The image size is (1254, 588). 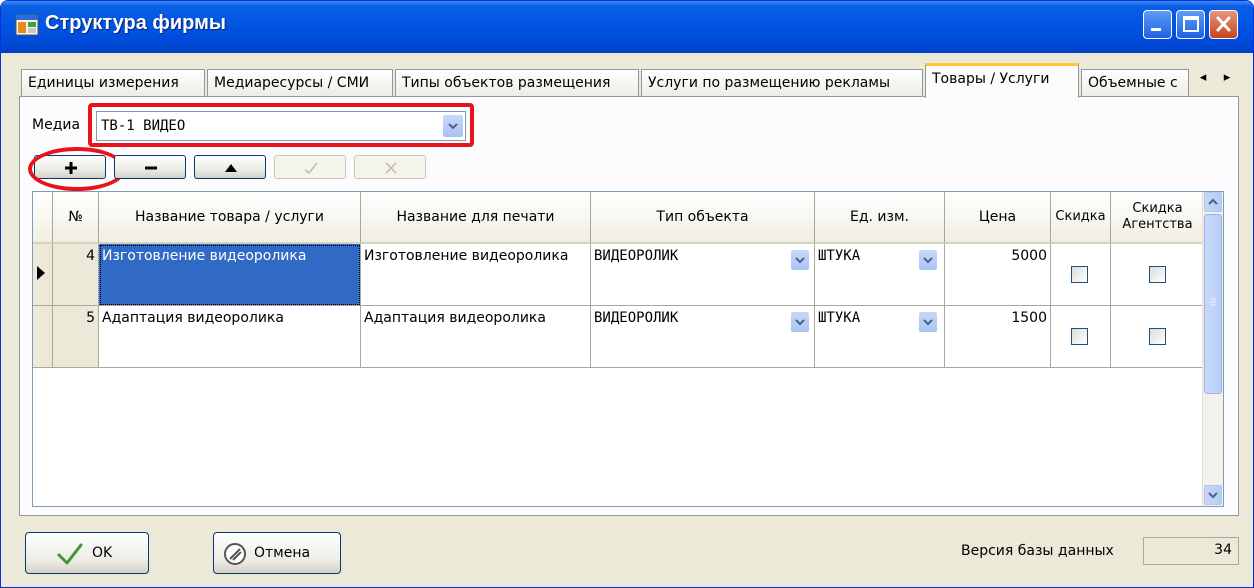 I want to click on ok-button: OK, so click(x=87, y=553).